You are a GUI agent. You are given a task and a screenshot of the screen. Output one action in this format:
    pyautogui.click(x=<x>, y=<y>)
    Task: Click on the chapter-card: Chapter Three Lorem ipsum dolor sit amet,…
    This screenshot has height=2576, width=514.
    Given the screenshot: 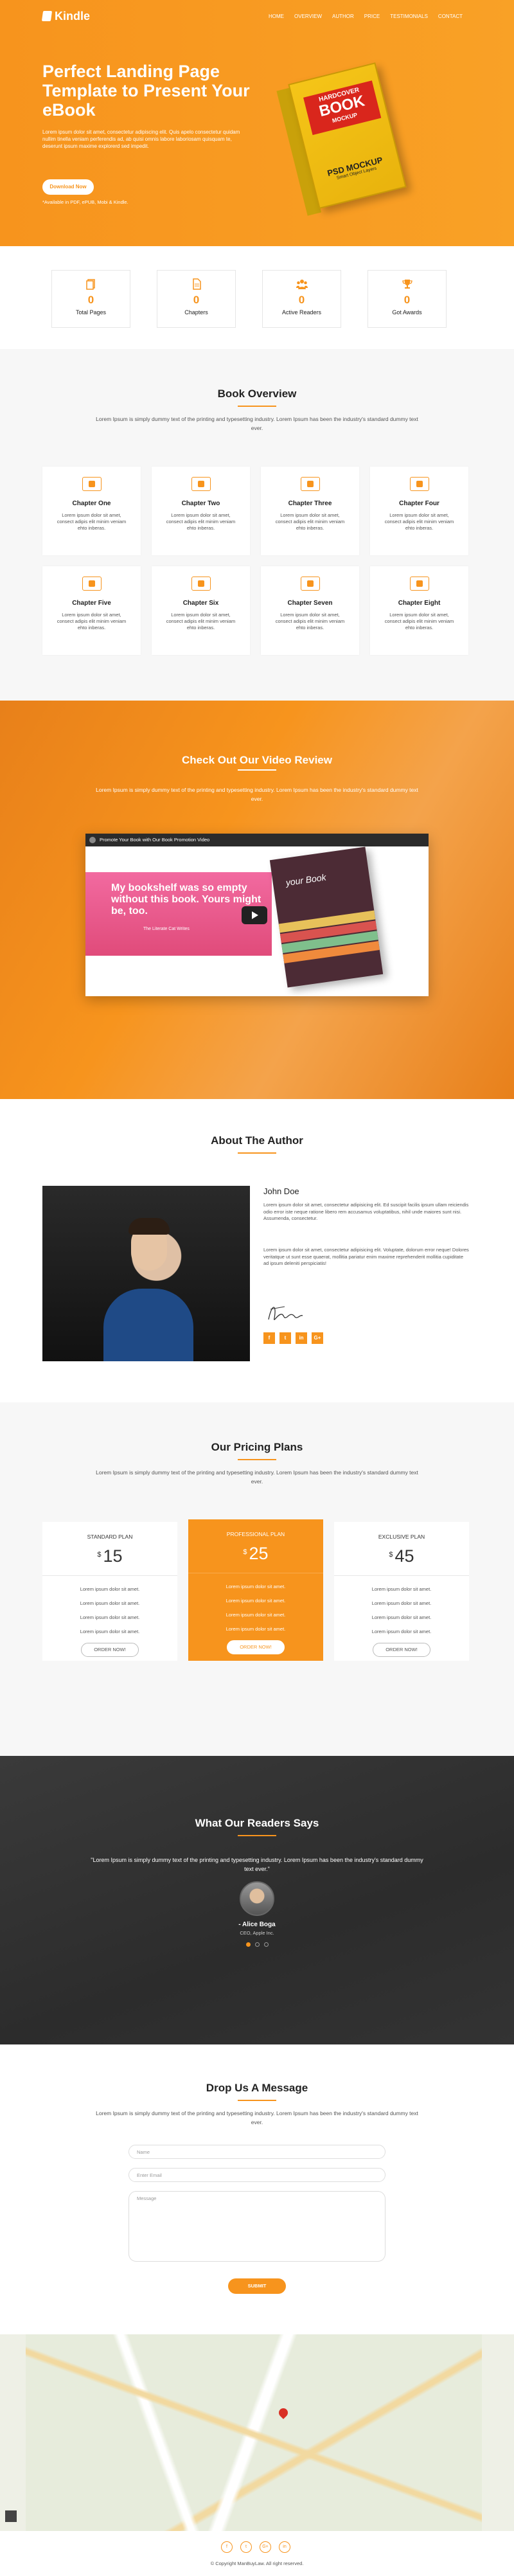 What is the action you would take?
    pyautogui.click(x=310, y=511)
    